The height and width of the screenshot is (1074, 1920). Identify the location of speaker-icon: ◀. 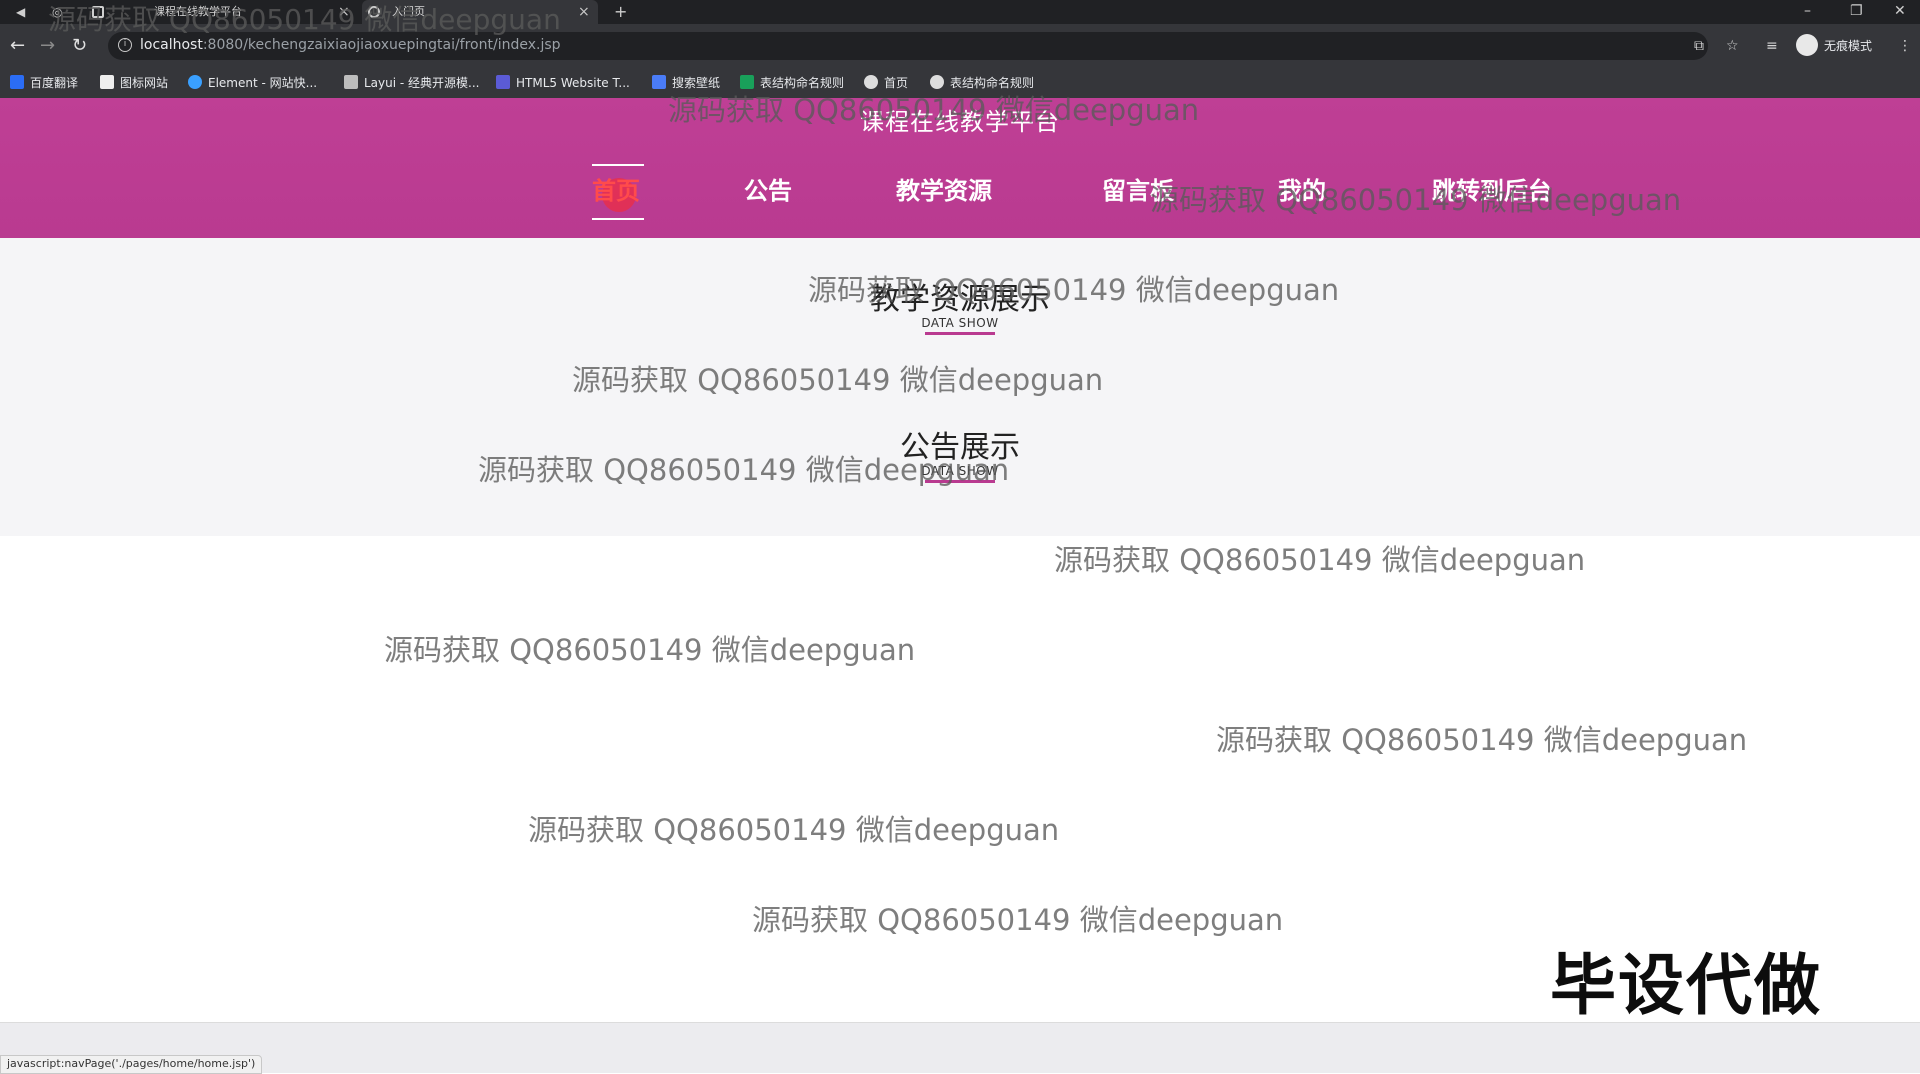
(20, 12).